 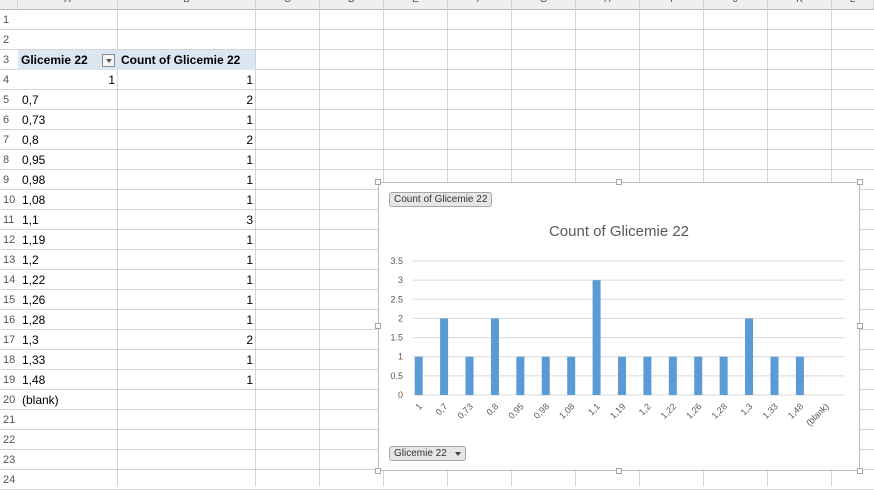 I want to click on resize-handle-top, so click(x=619, y=182).